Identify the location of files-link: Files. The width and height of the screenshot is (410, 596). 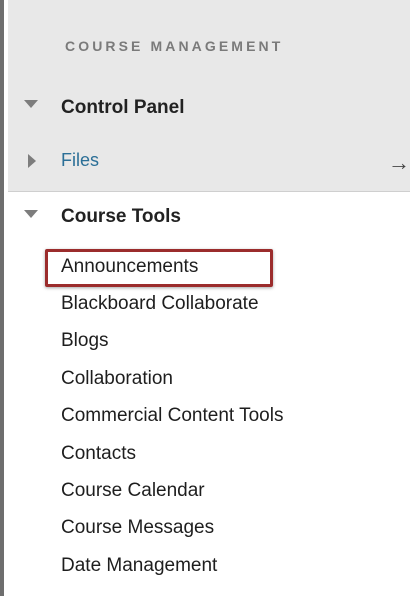
(80, 160).